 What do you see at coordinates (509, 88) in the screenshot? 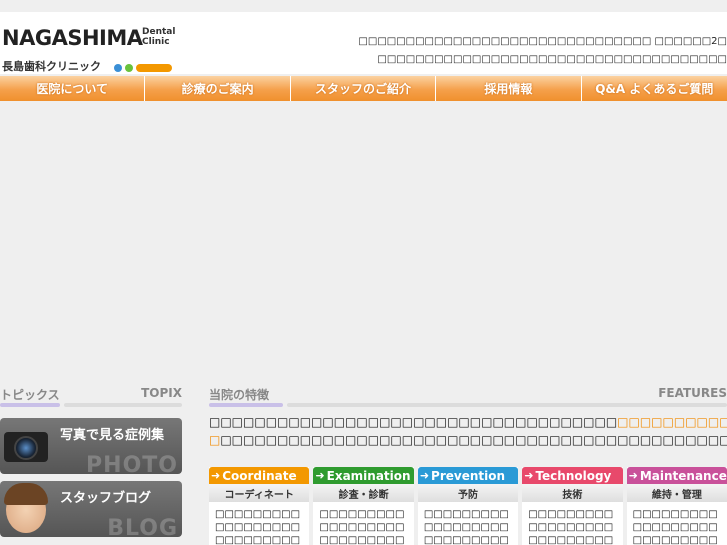
I see `nav-item-recruit: 採用情報` at bounding box center [509, 88].